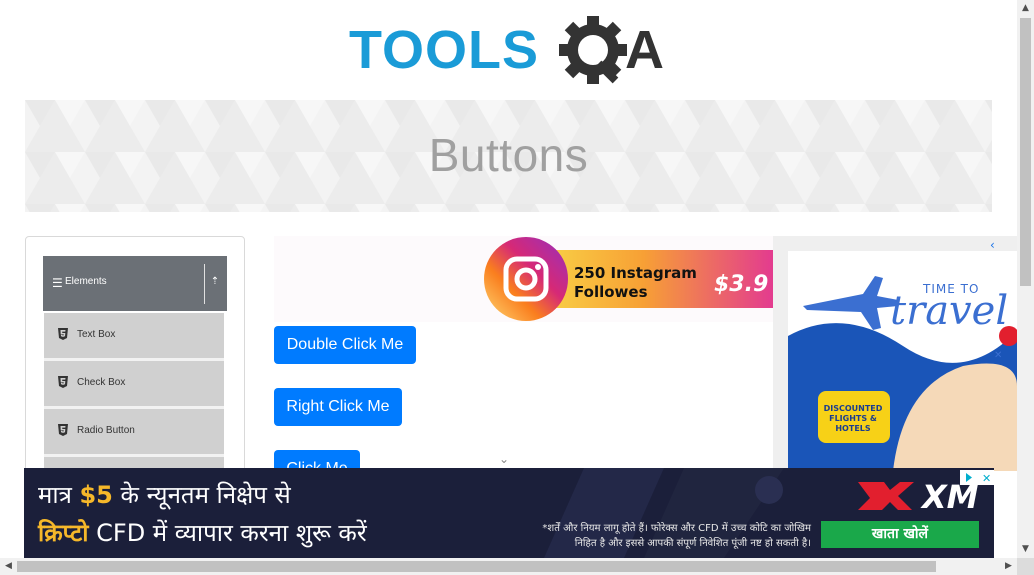 Image resolution: width=1034 pixels, height=575 pixels. Describe the element at coordinates (992, 245) in the screenshot. I see `ad-close-icon: ‹` at that location.